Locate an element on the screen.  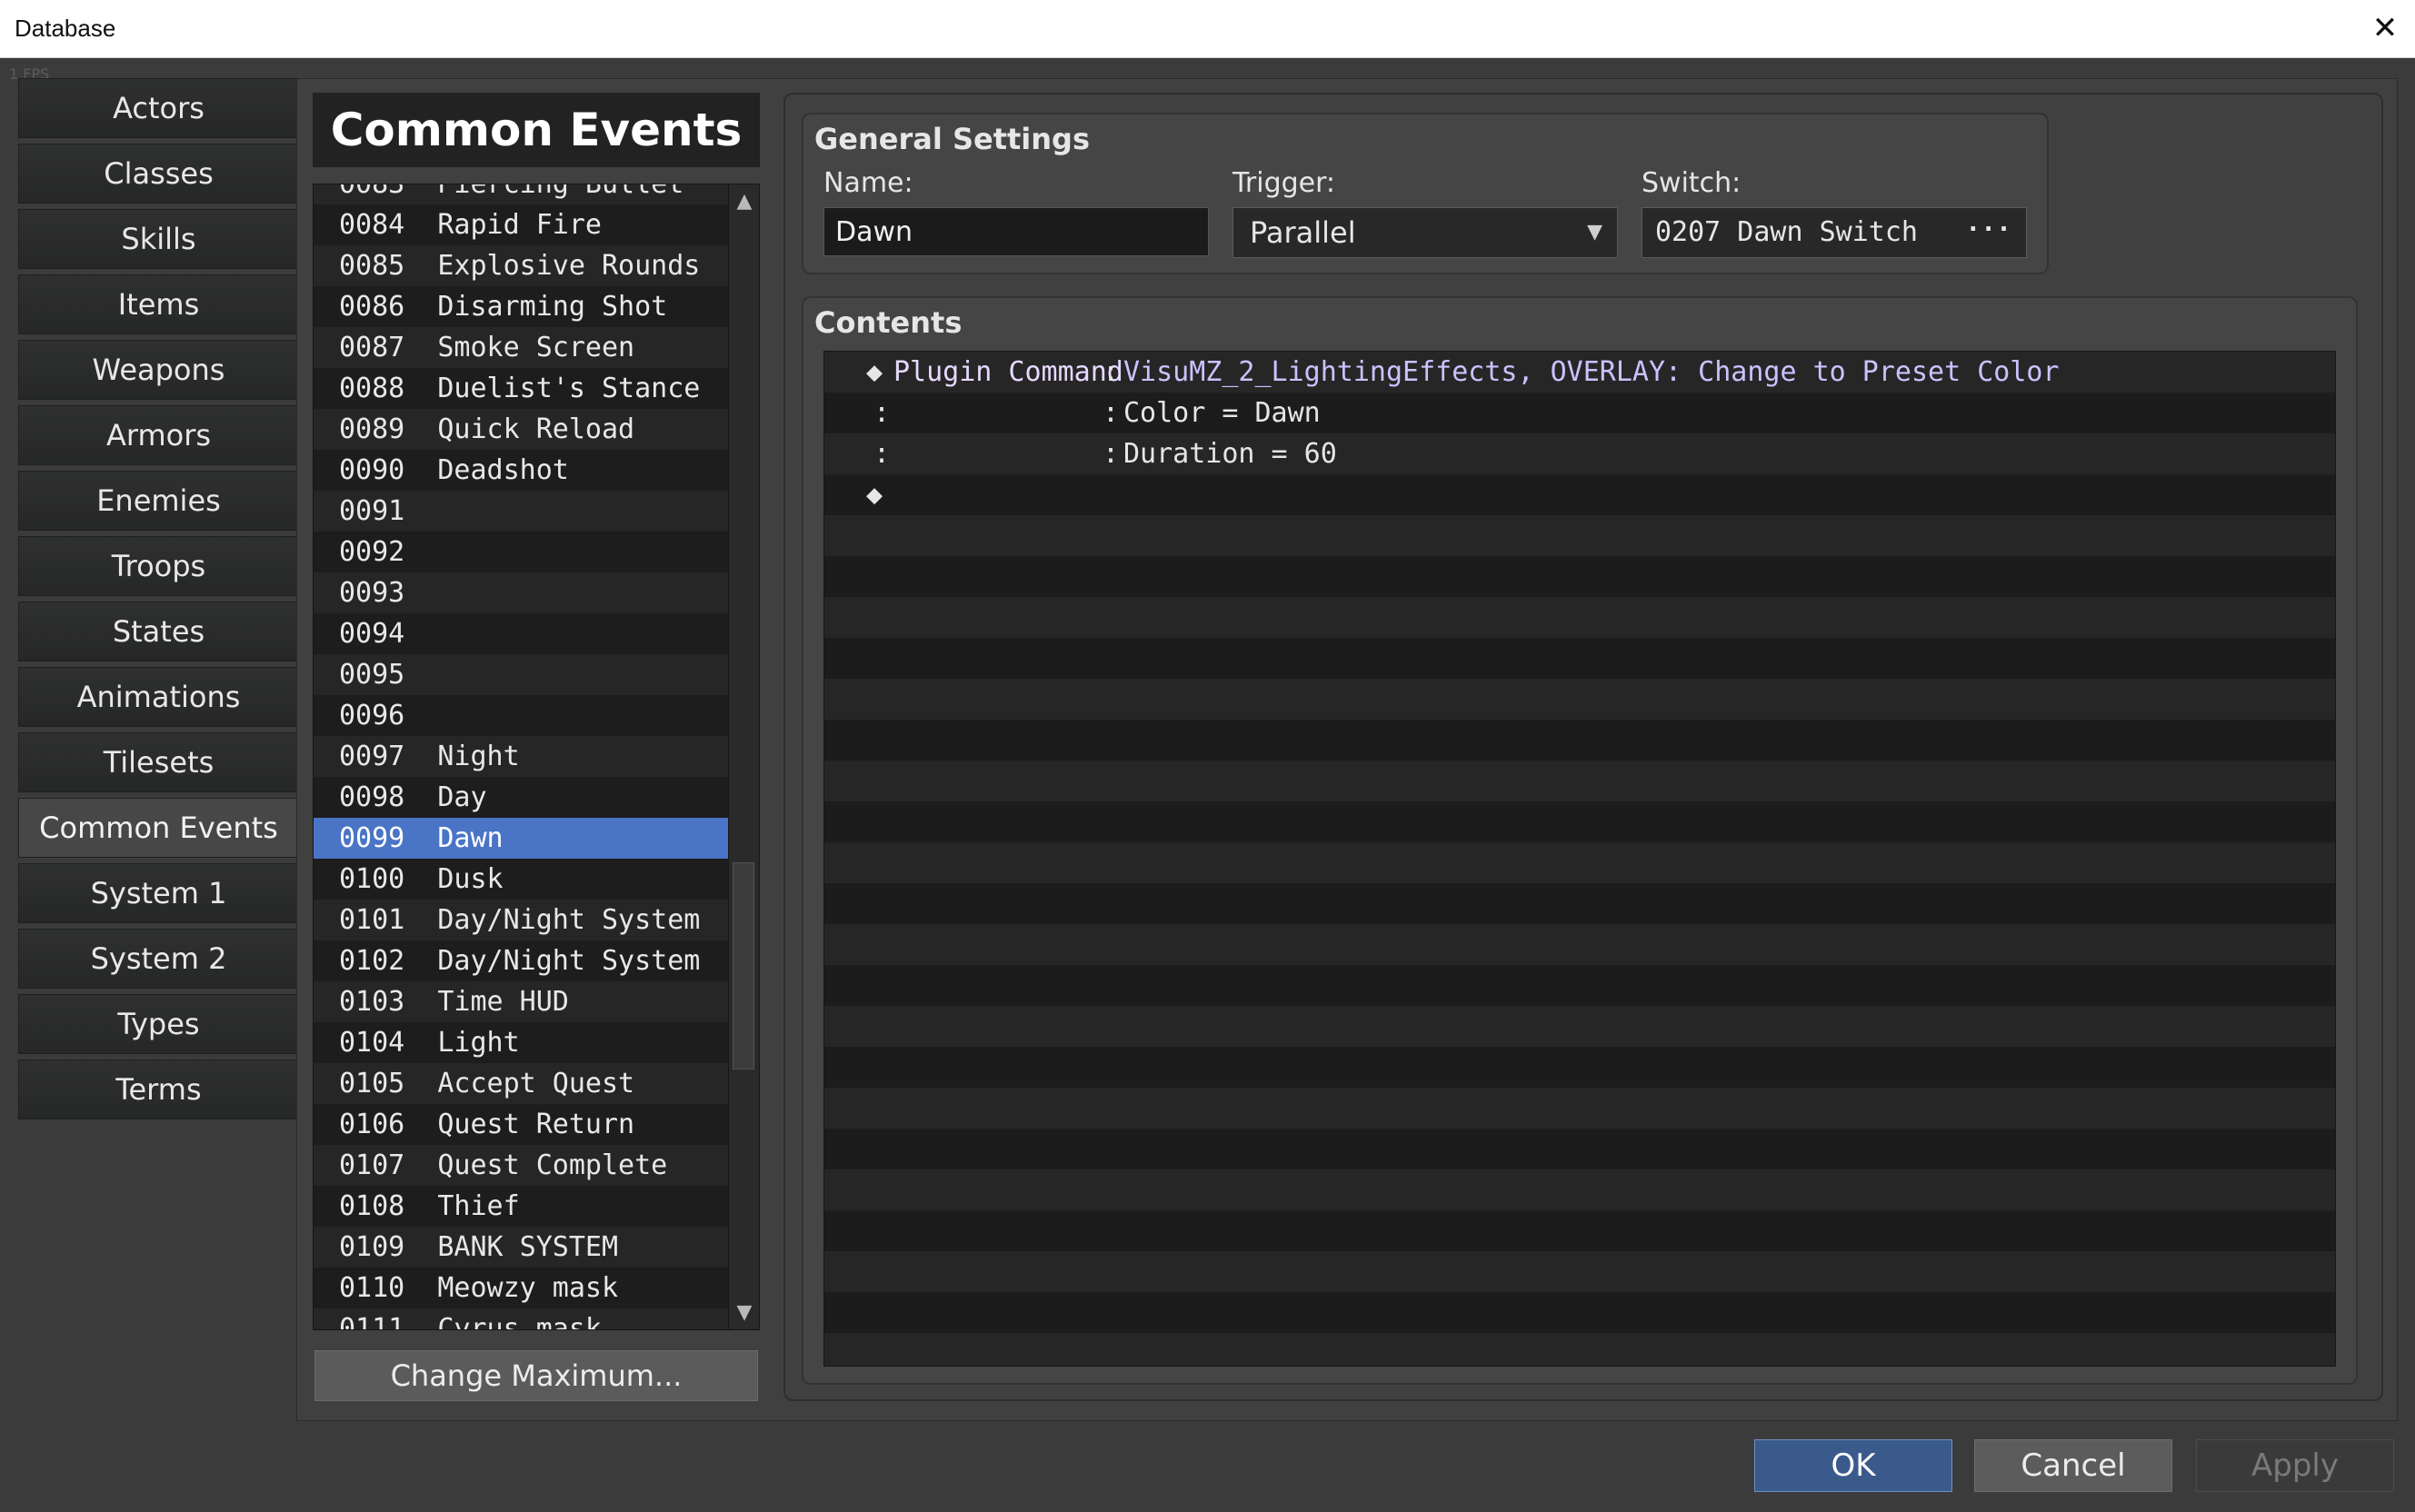
list-item: 0086 Disarming Shot is located at coordinates (521, 306).